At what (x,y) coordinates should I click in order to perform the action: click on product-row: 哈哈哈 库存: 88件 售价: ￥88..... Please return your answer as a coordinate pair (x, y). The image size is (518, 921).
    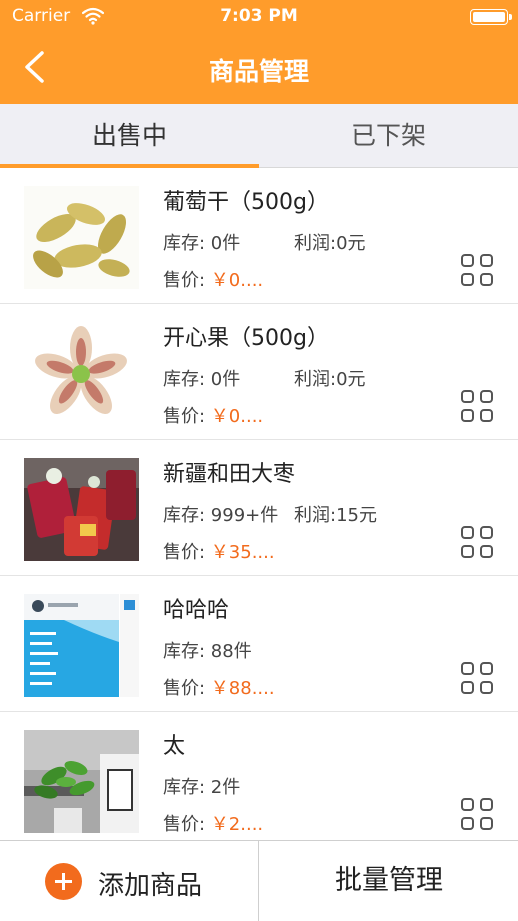
    Looking at the image, I should click on (259, 644).